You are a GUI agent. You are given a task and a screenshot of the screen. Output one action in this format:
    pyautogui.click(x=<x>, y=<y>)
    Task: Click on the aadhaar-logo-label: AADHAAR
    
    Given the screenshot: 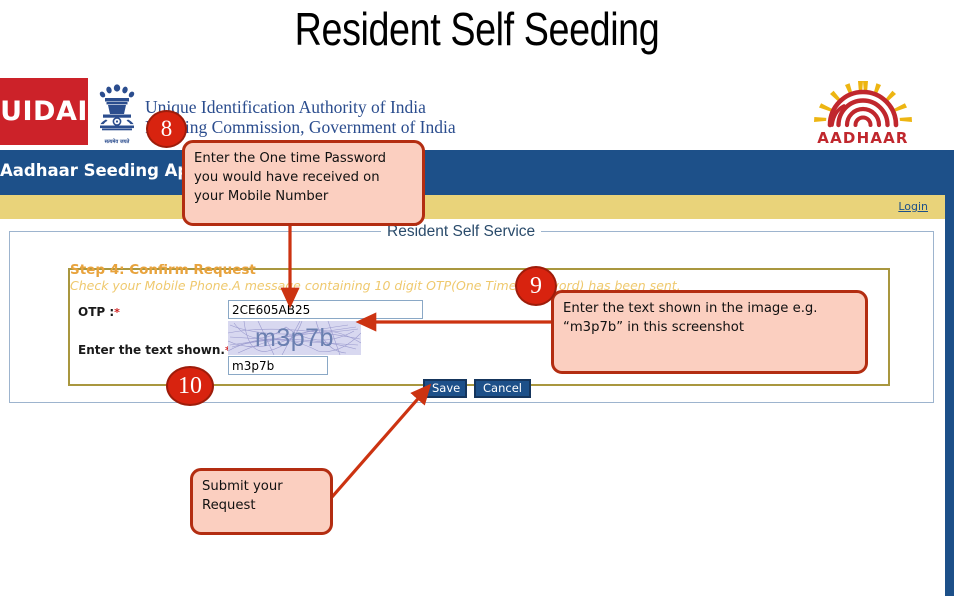 What is the action you would take?
    pyautogui.click(x=863, y=138)
    